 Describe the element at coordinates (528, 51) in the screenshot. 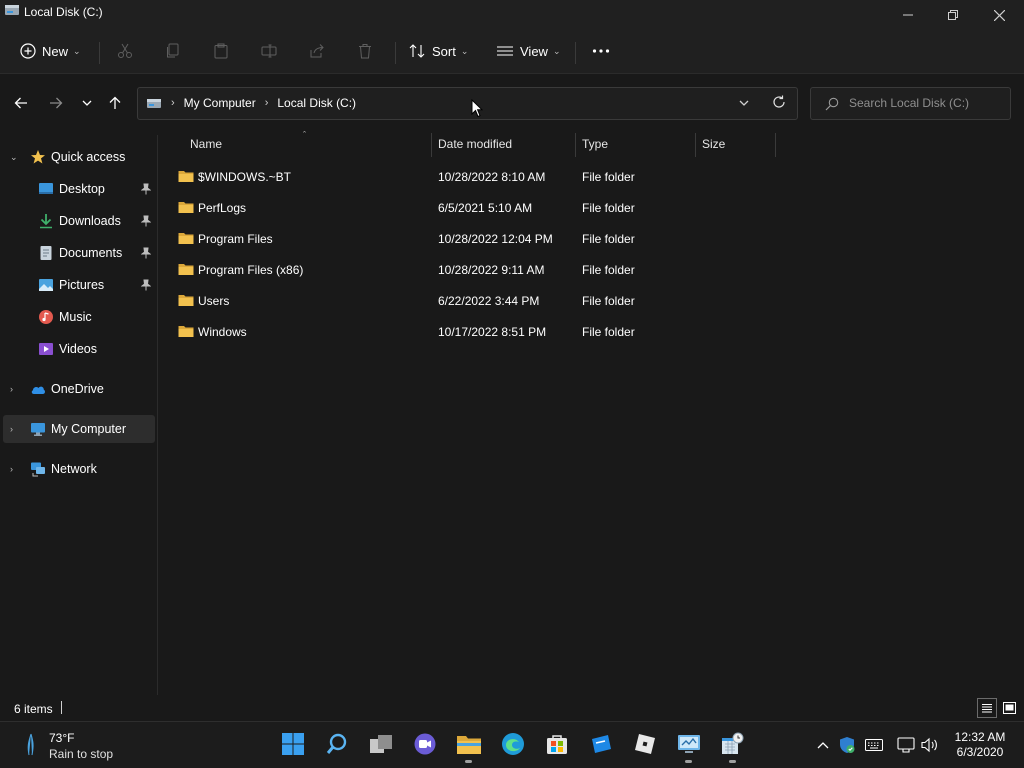

I see `view-button: View ⌄` at that location.